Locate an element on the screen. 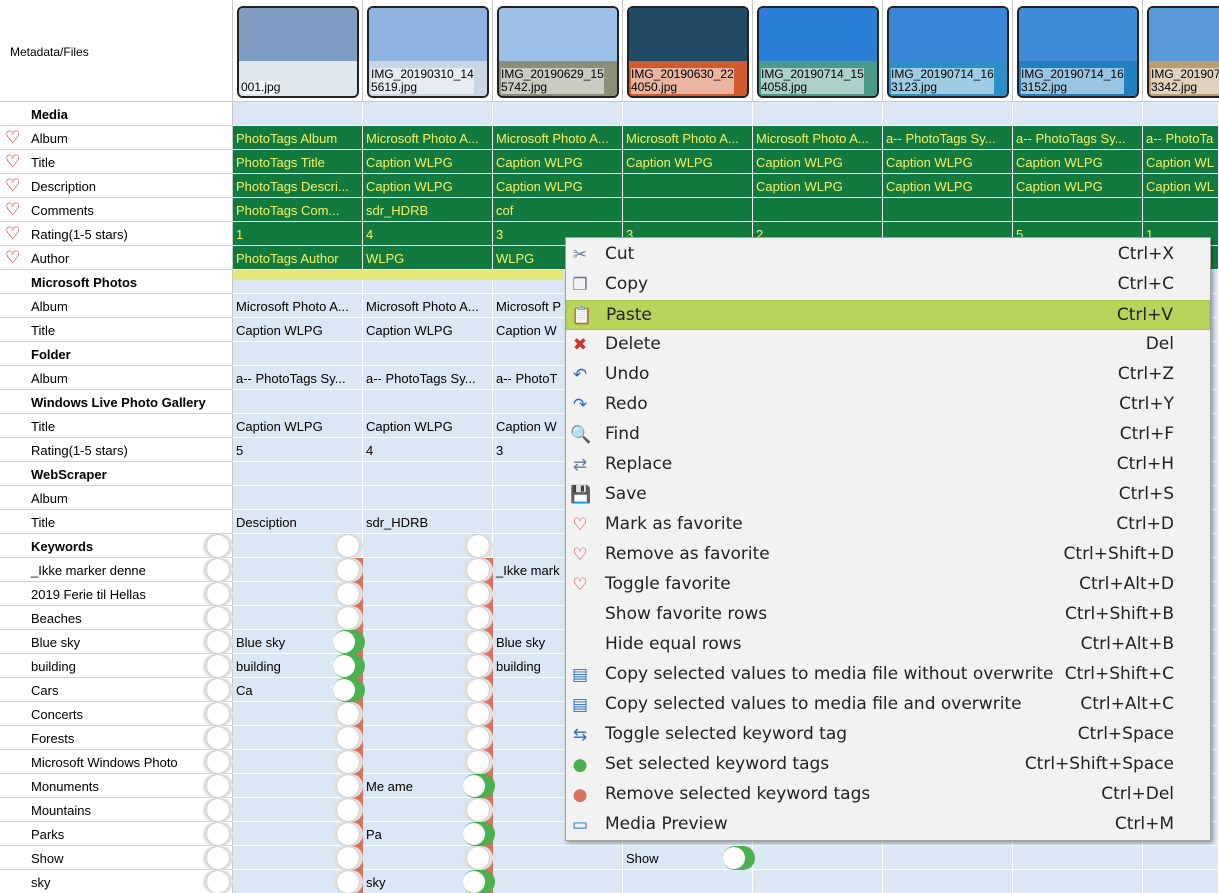 The width and height of the screenshot is (1219, 893). value-cell: Caption WL is located at coordinates (1181, 162).